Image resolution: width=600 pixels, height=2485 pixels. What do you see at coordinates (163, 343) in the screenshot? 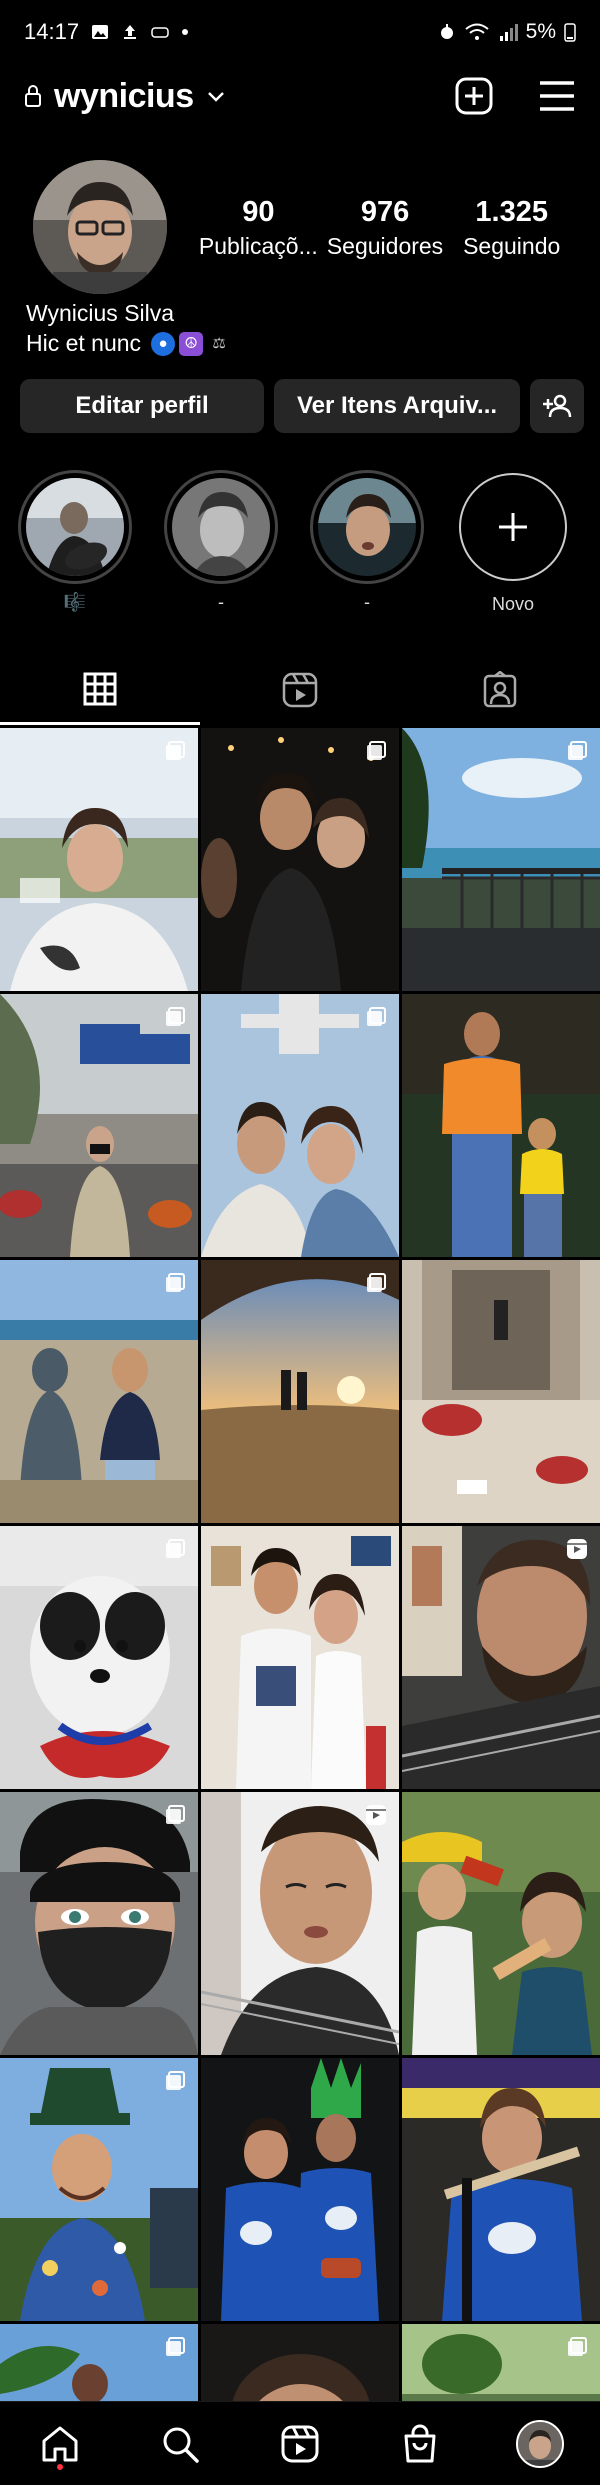
I see `nazar-emoji-icon: ●` at bounding box center [163, 343].